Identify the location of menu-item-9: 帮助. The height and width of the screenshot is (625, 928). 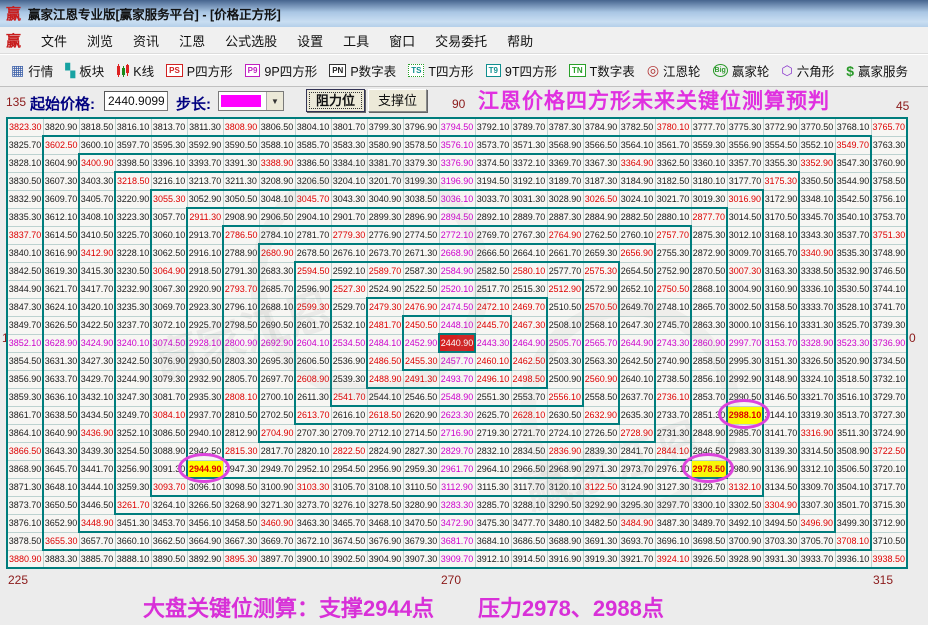
(520, 40).